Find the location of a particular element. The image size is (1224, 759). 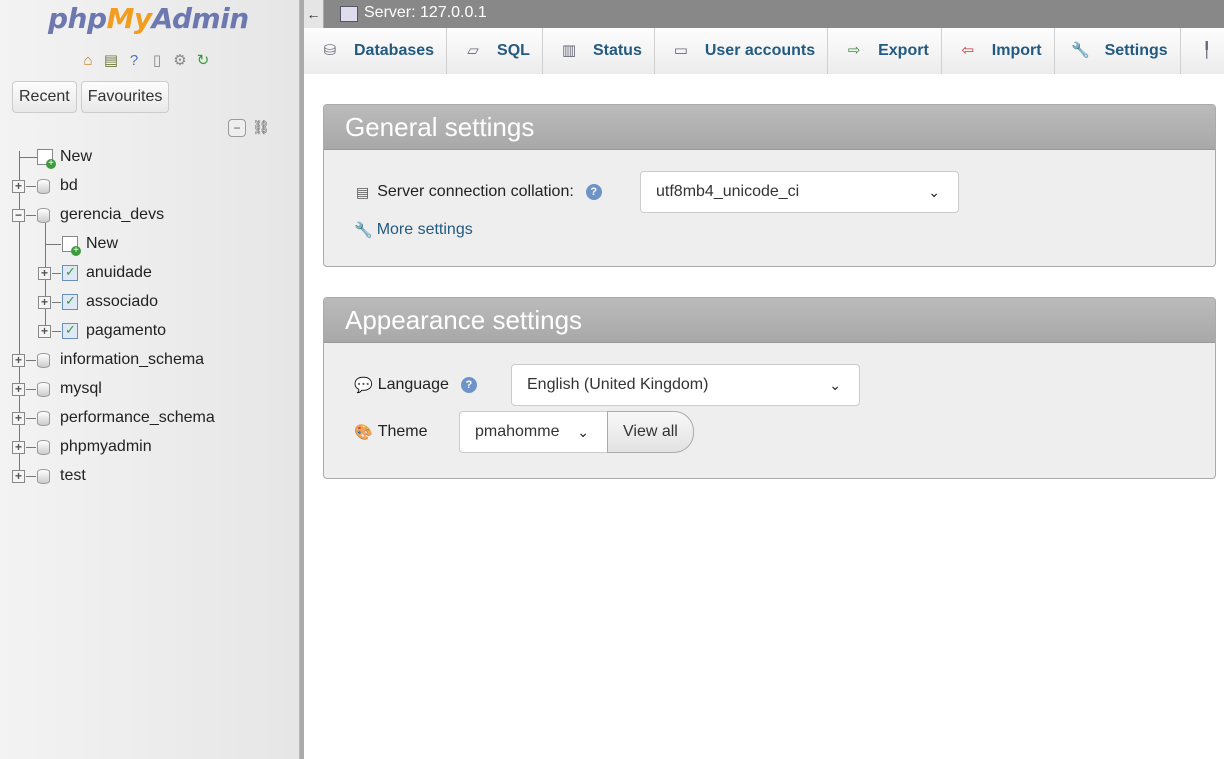

tab-import: ⇦ Import is located at coordinates (998, 51).